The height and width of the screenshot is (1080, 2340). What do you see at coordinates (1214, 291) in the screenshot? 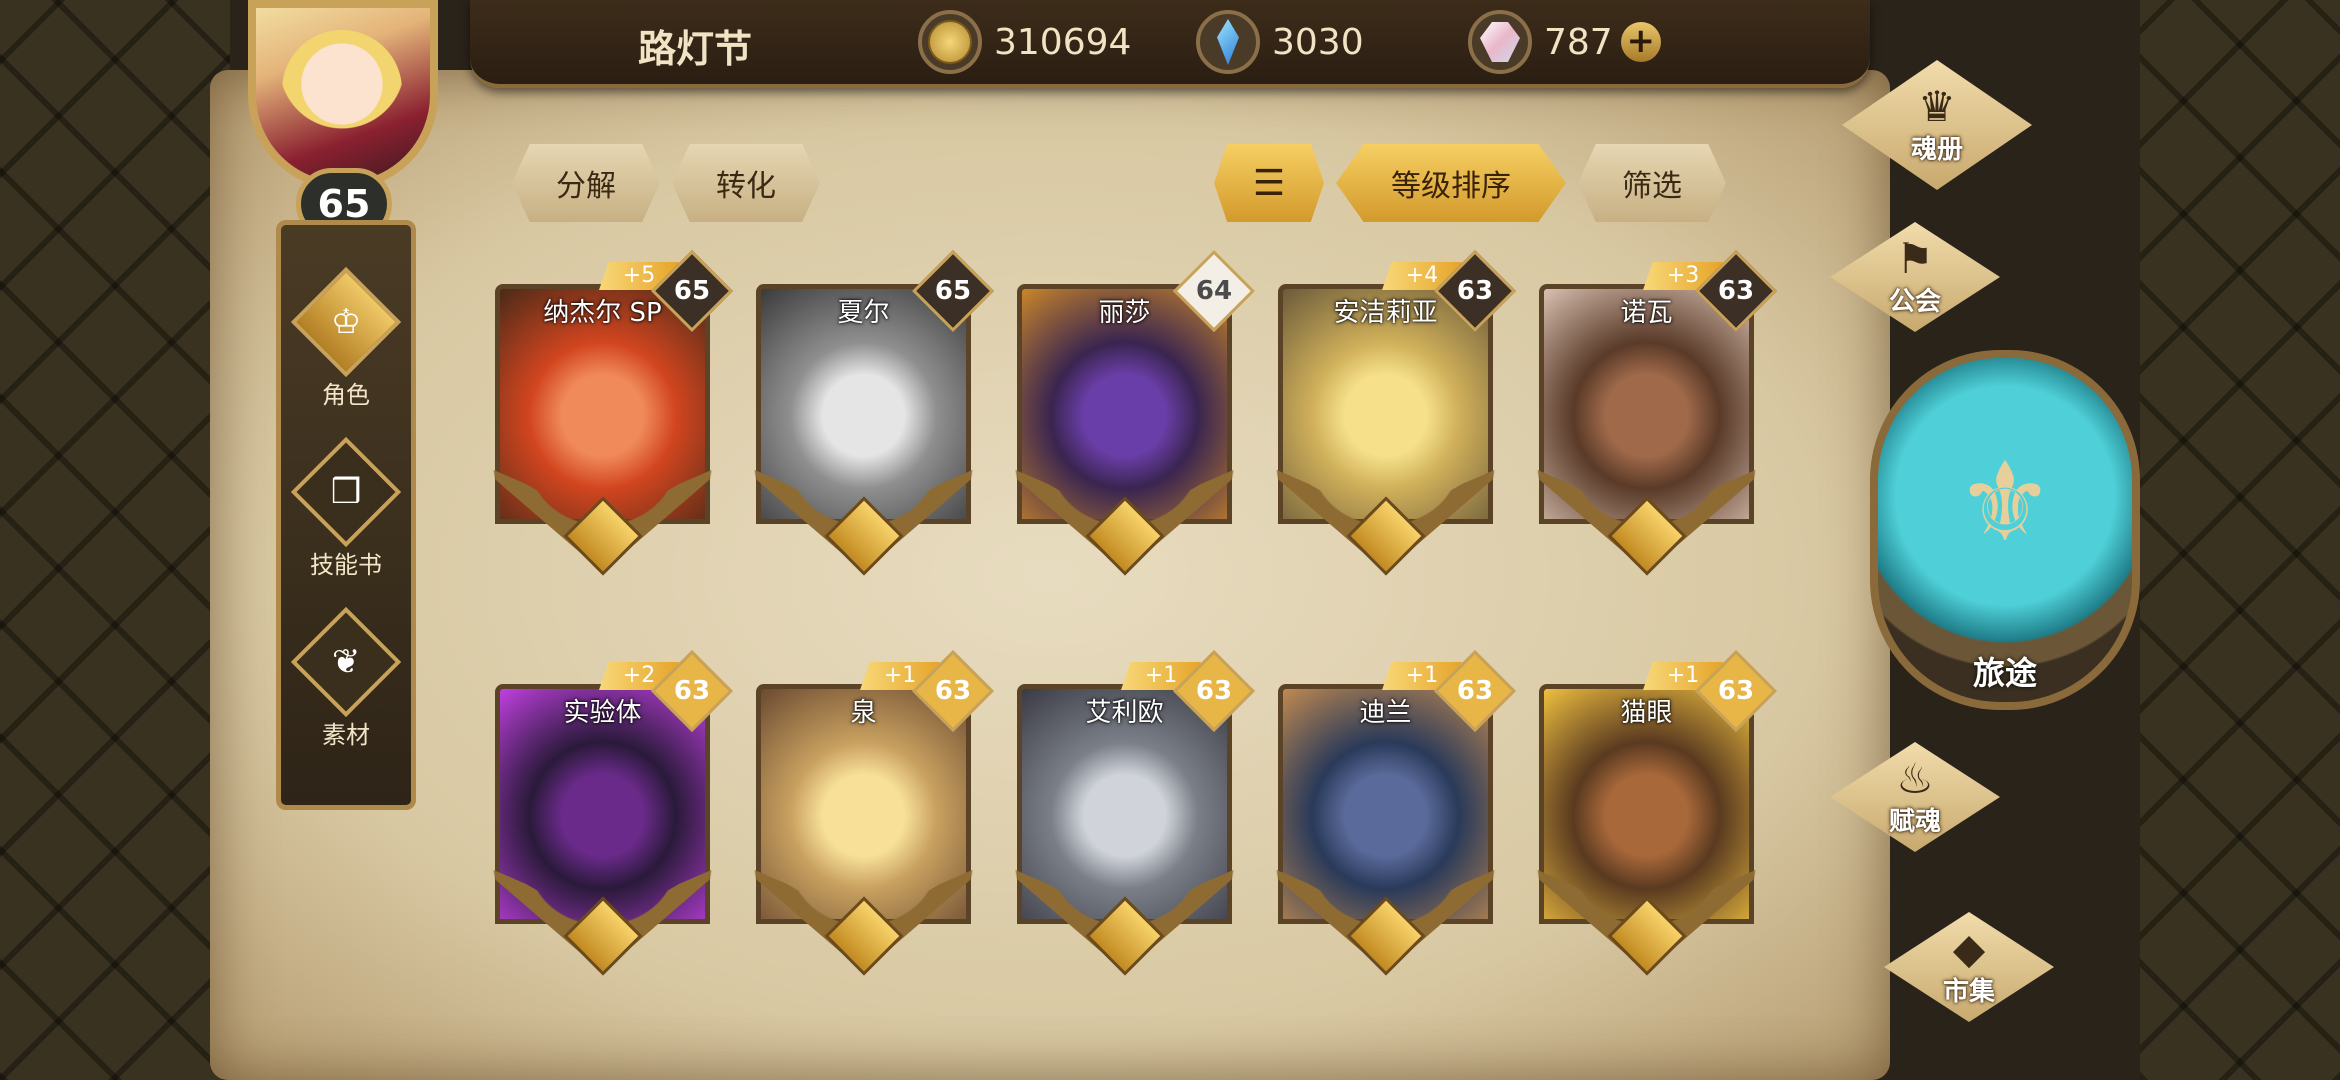
I see `character-level: 64` at bounding box center [1214, 291].